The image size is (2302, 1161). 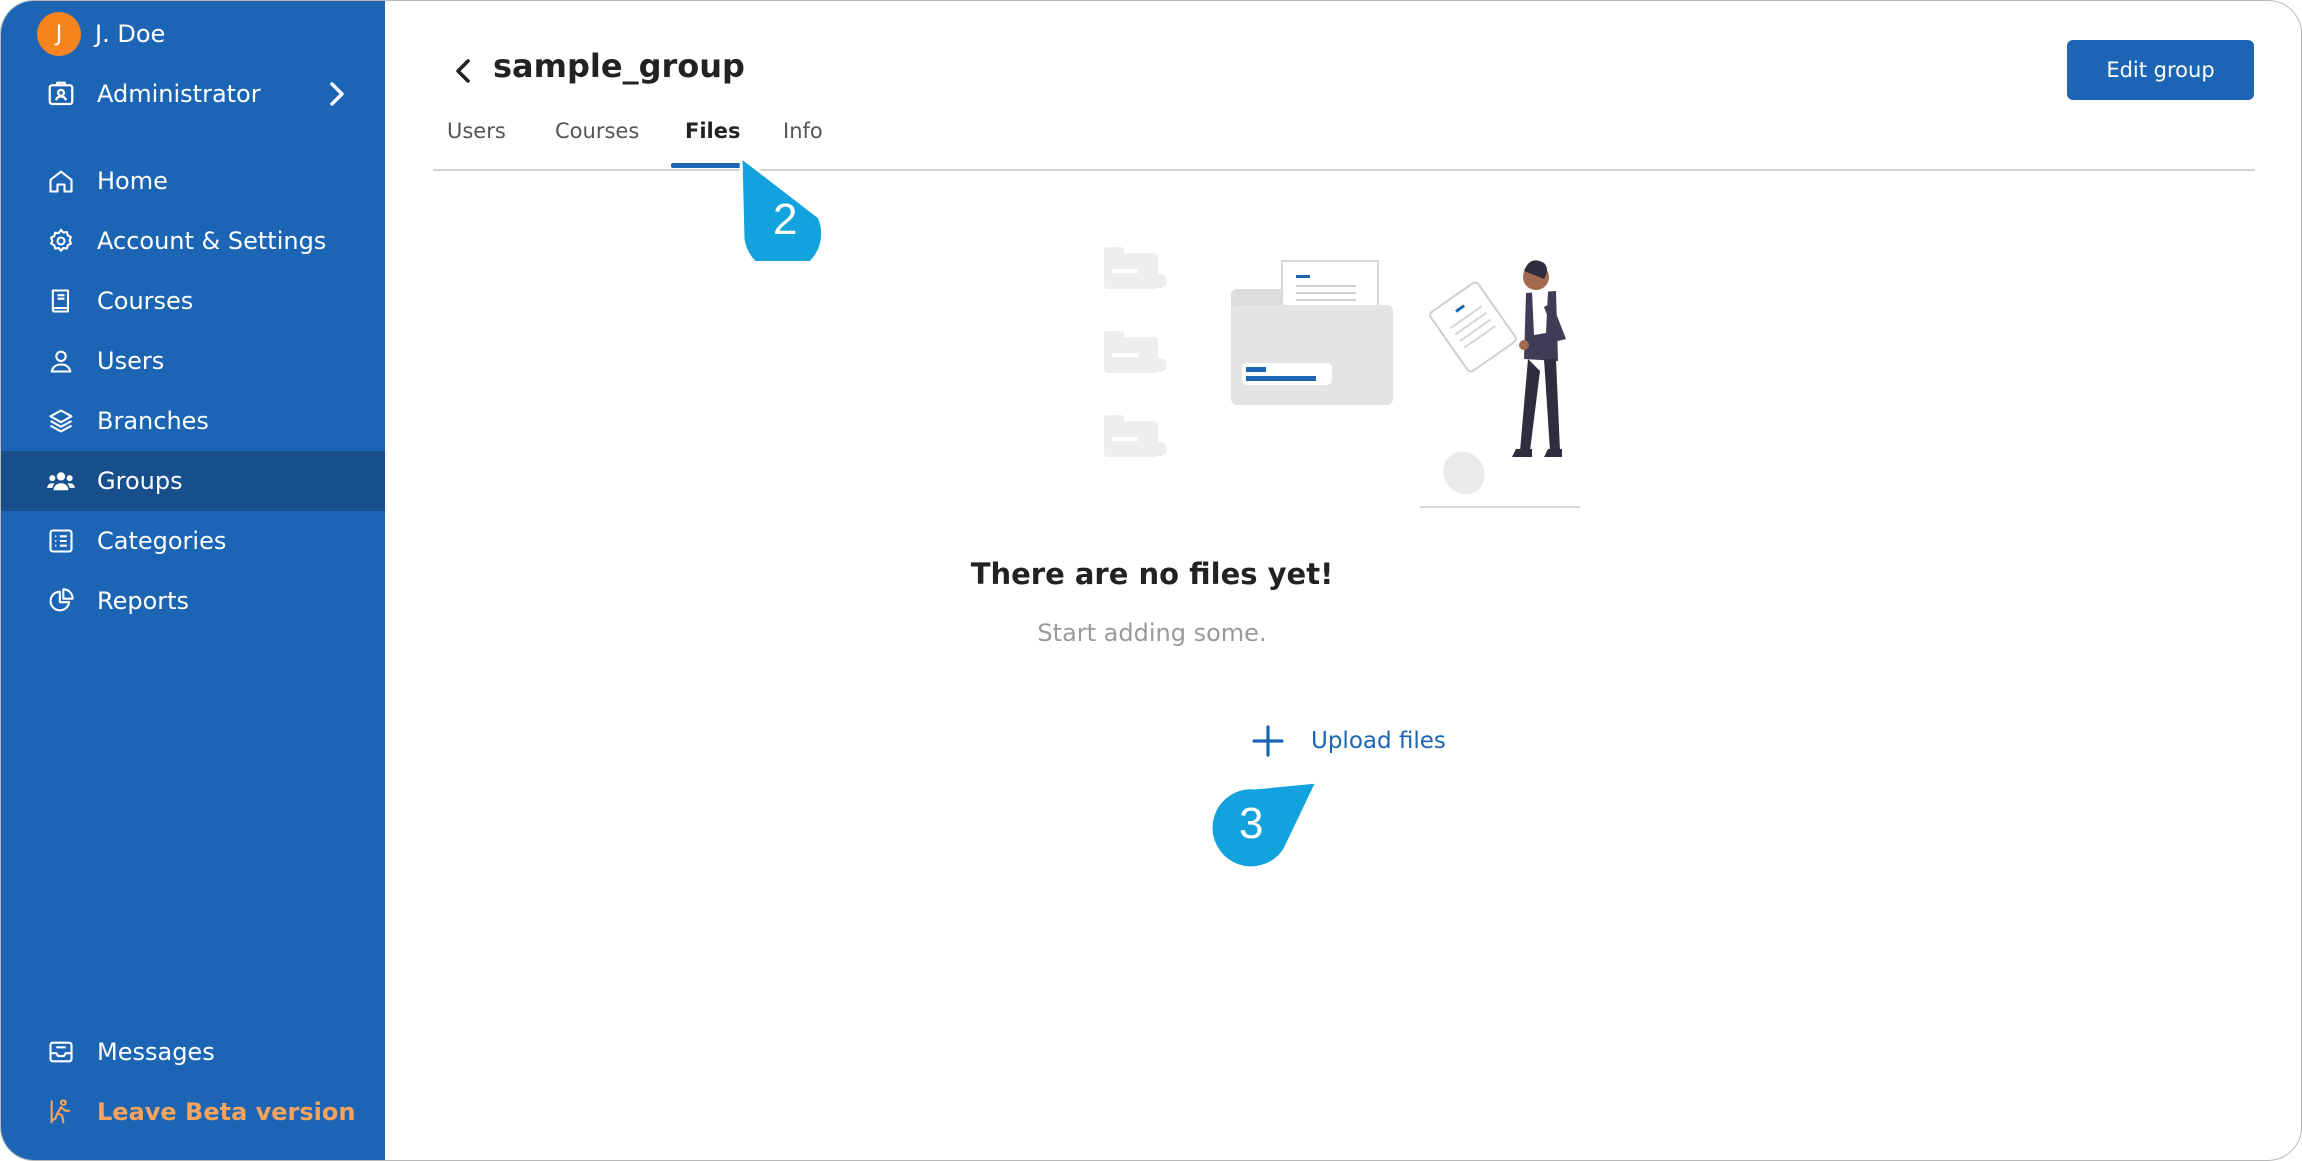 What do you see at coordinates (785, 219) in the screenshot?
I see `callout-number: 2` at bounding box center [785, 219].